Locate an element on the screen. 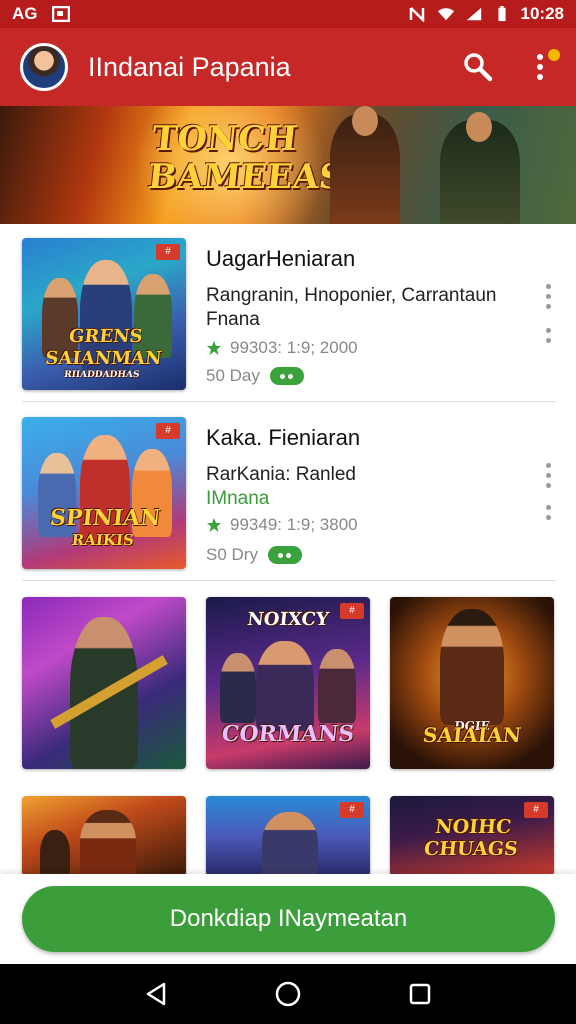 This screenshot has height=1024, width=576. grid-tile-caption: SAIAIAN is located at coordinates (472, 735).